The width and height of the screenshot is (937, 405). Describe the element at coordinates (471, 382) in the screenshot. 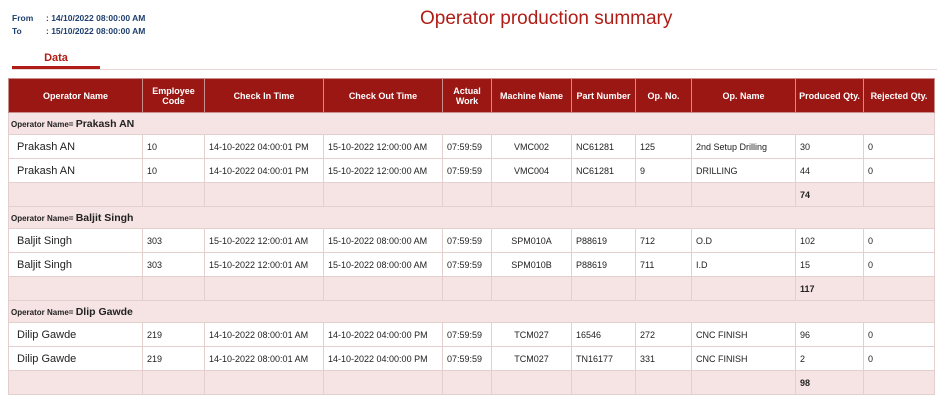

I see `group-total-row: 98` at that location.